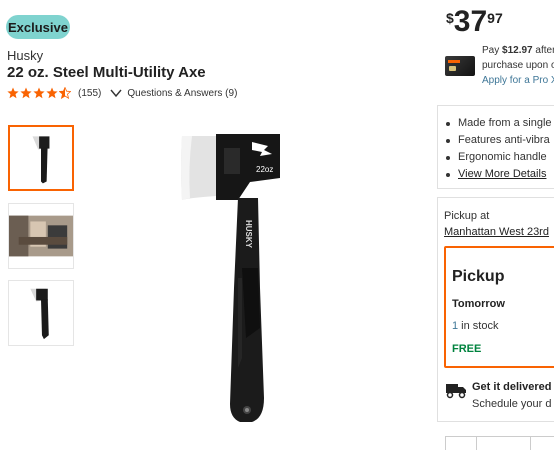  I want to click on store-link: Manhattan West 23rd, so click(496, 232).